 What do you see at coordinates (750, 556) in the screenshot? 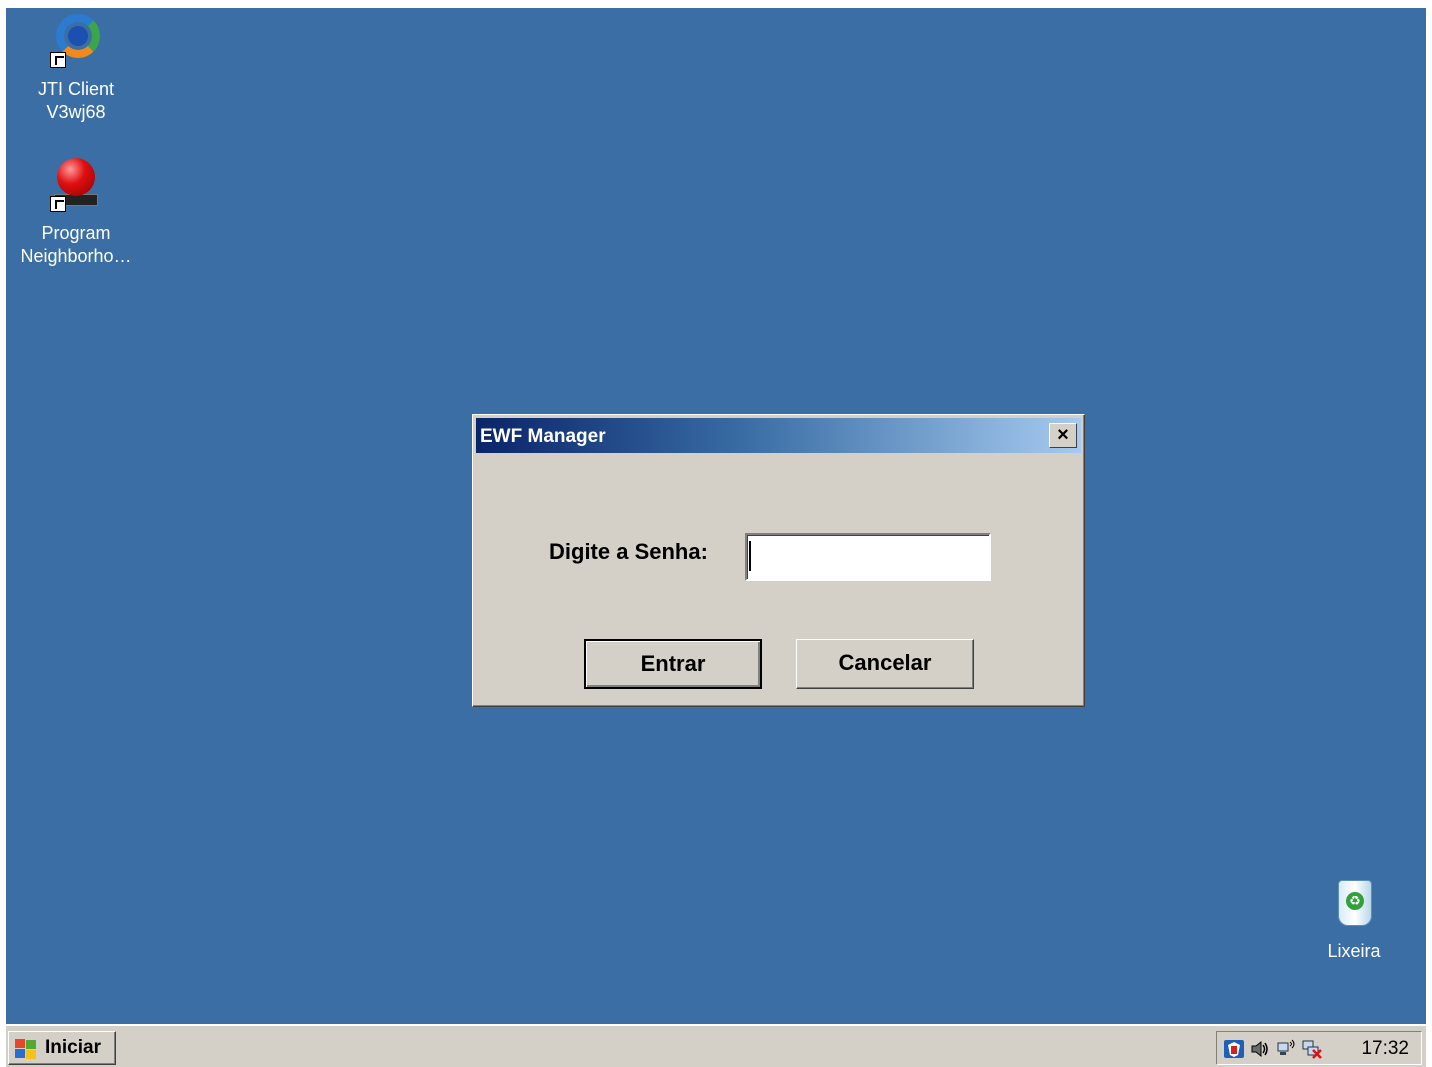
I see `text-caret` at bounding box center [750, 556].